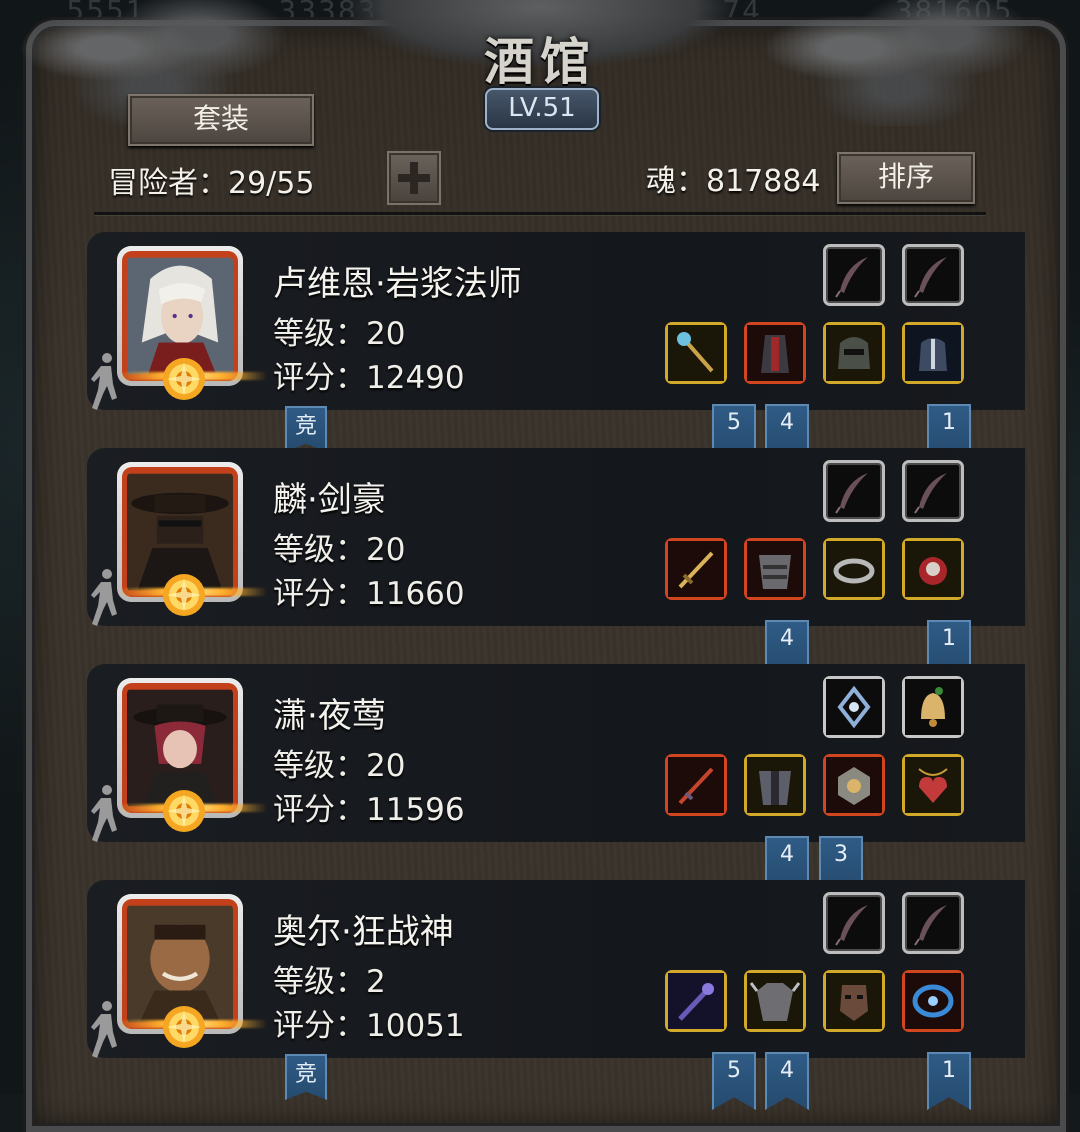 The height and width of the screenshot is (1132, 1080). I want to click on hero-score: 评分：11596, so click(369, 810).